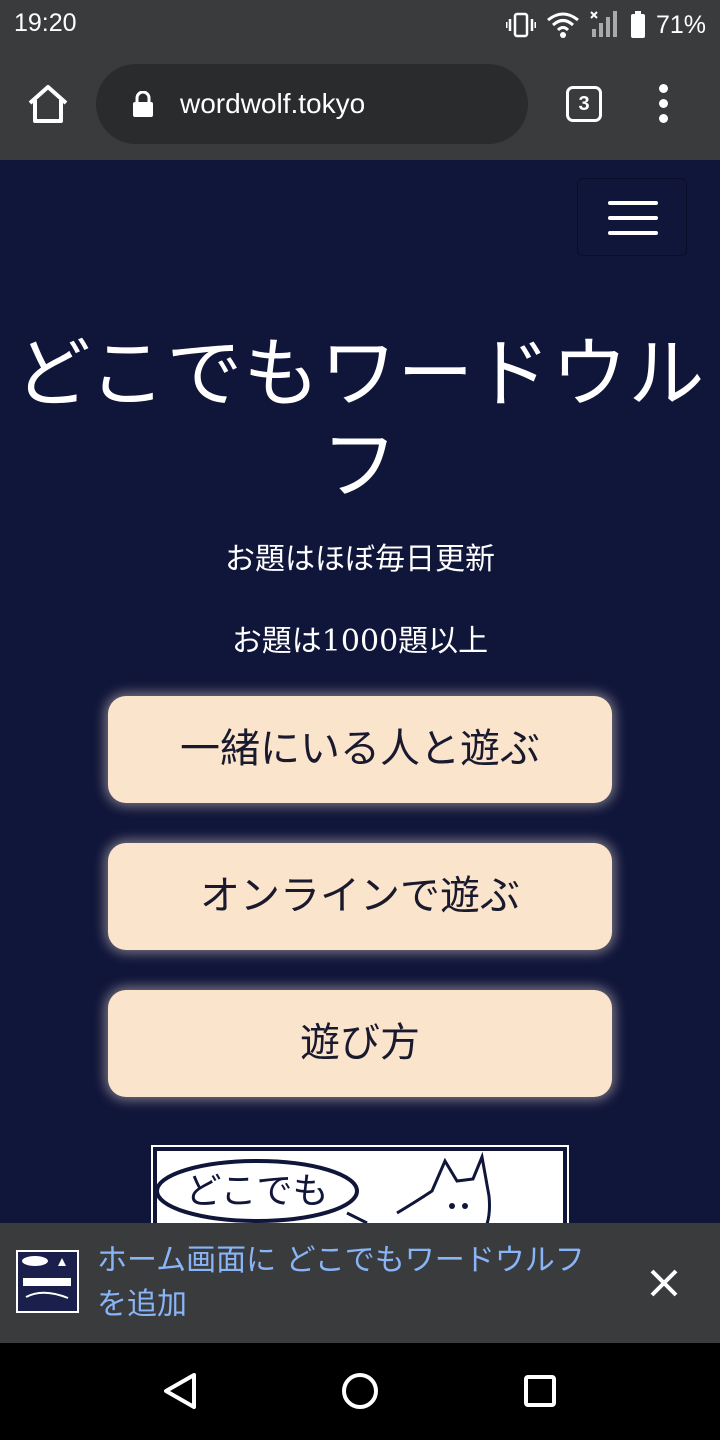  What do you see at coordinates (637, 24) in the screenshot?
I see `battery-icon` at bounding box center [637, 24].